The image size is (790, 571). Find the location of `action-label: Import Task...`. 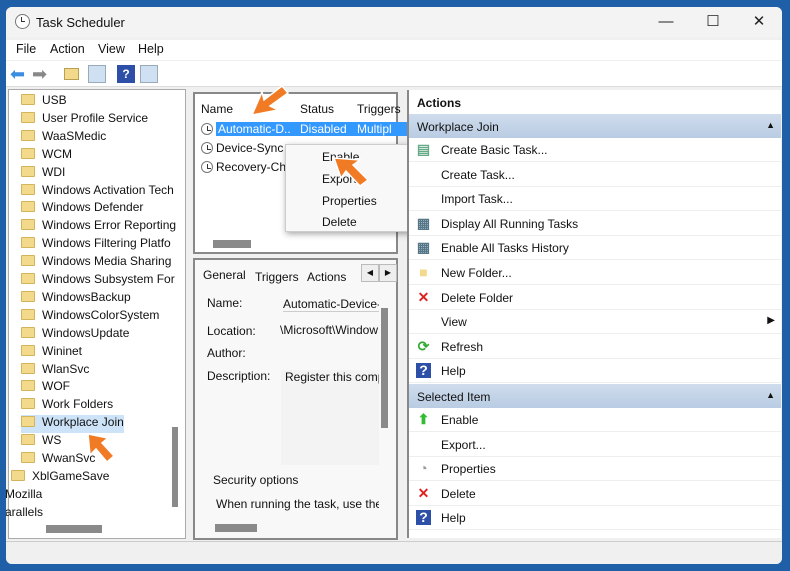

action-label: Import Task... is located at coordinates (477, 199).